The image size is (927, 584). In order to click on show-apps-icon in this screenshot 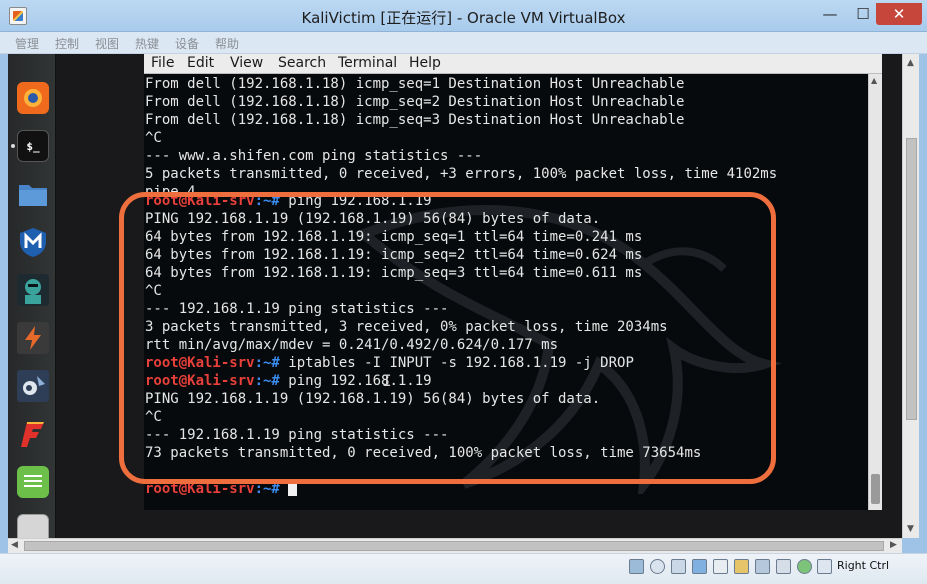, I will do `click(33, 526)`.